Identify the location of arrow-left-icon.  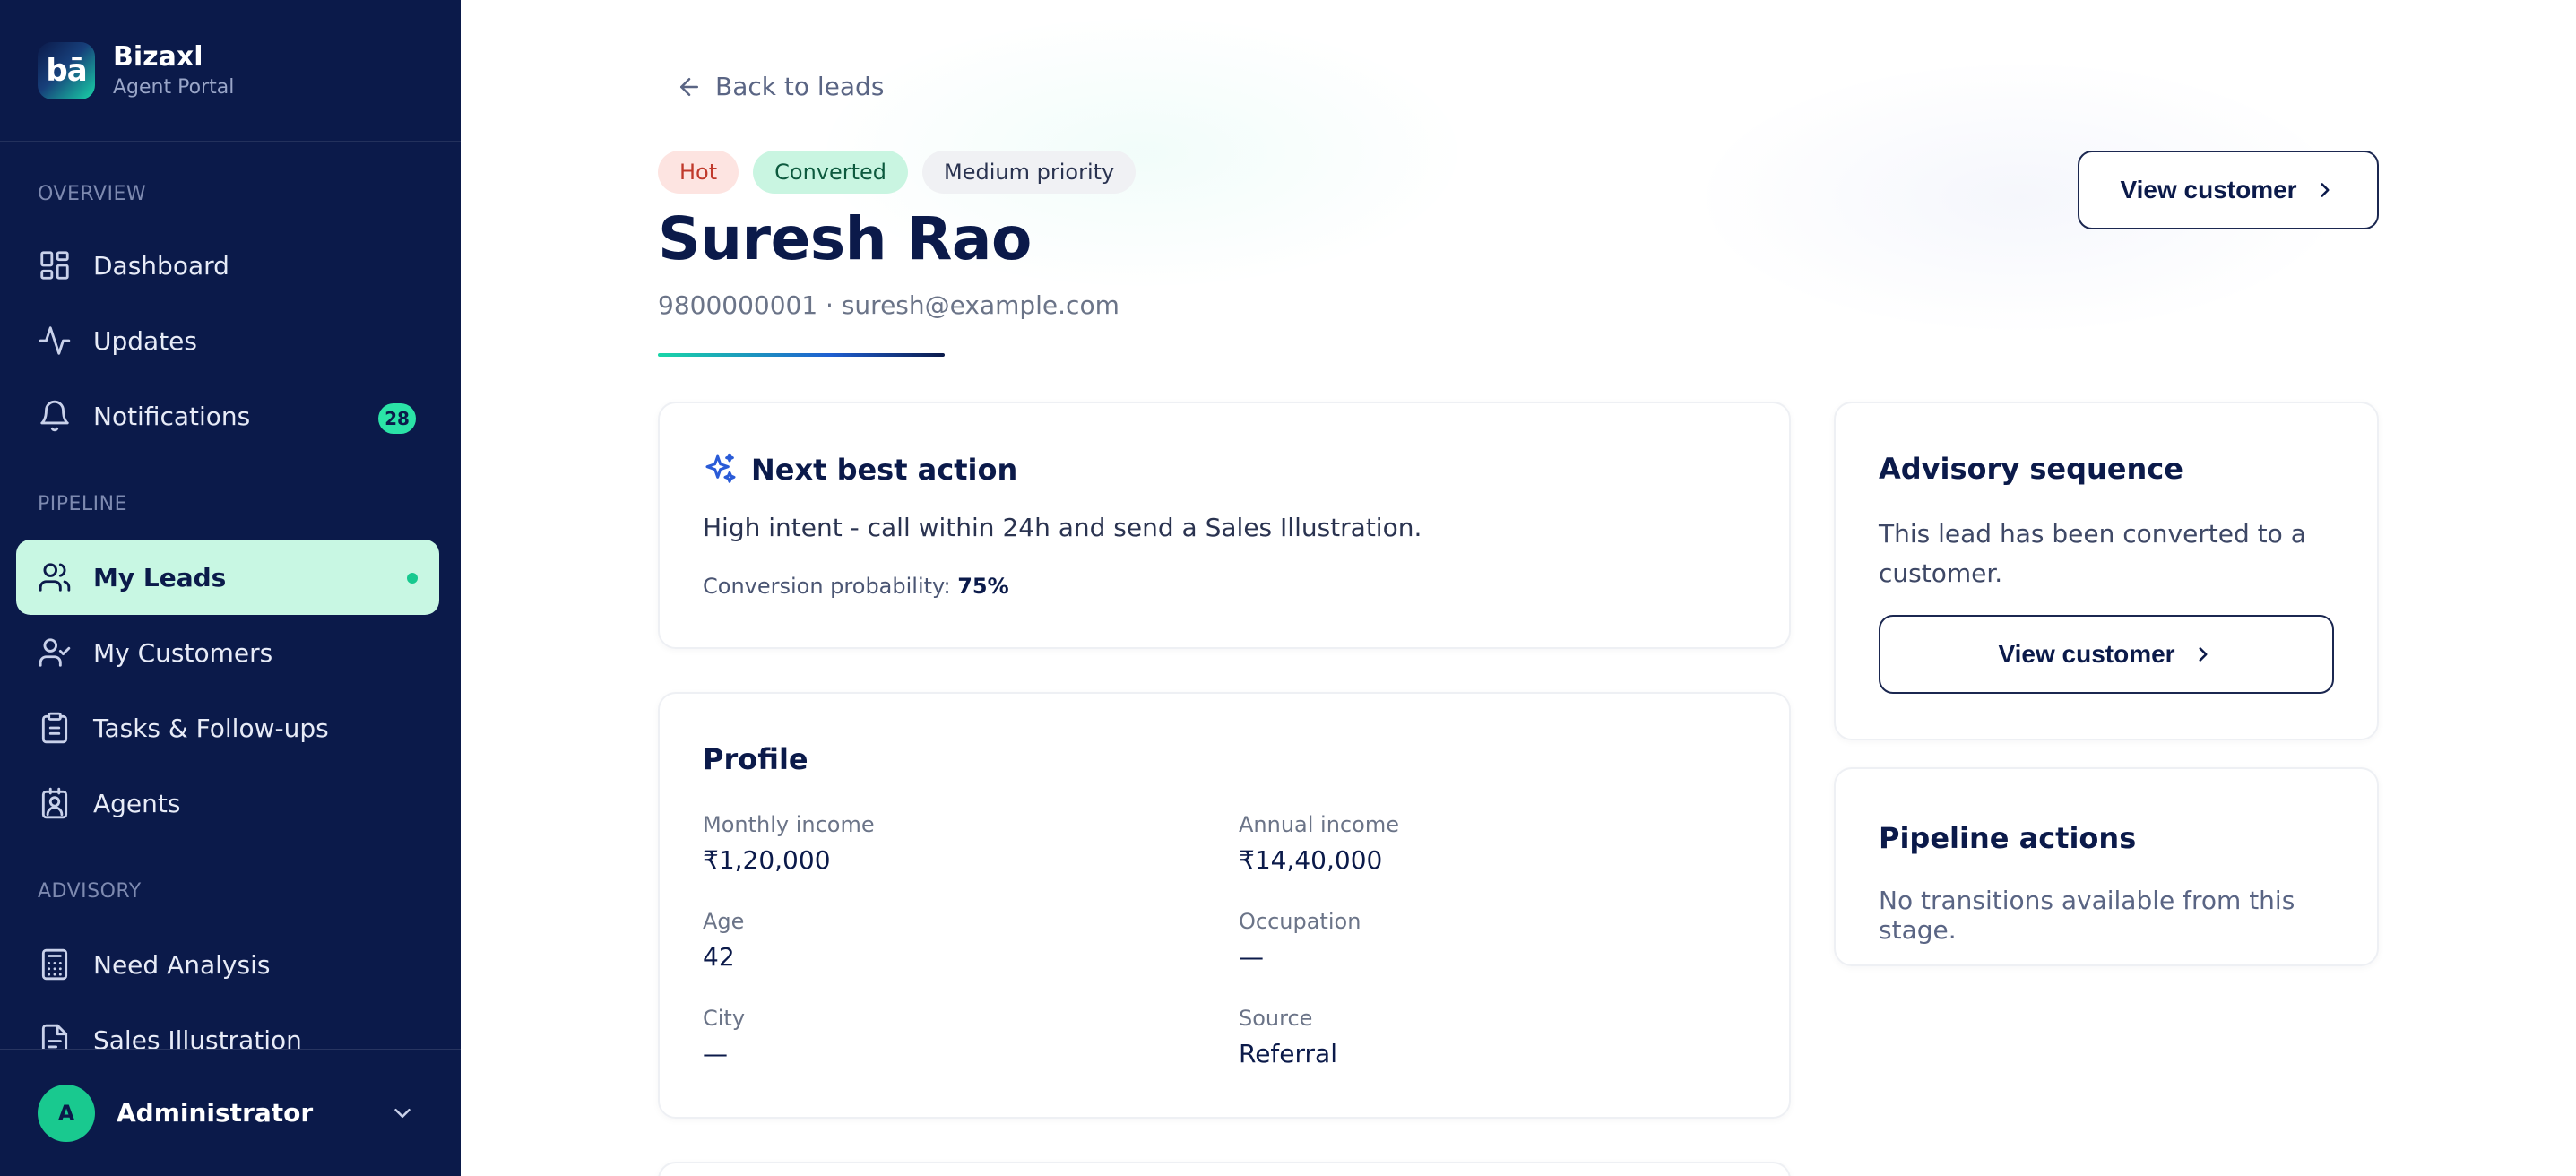
(689, 86).